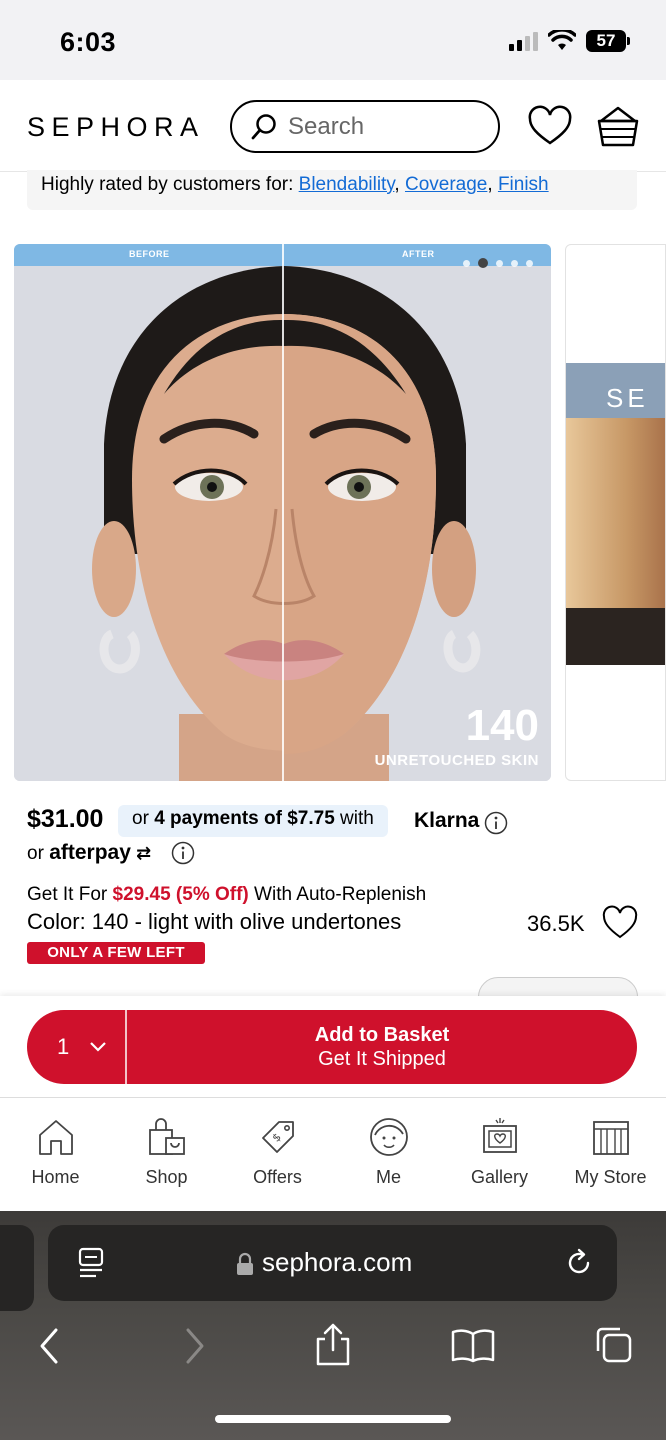 The image size is (666, 1440). I want to click on add-to-basket-button: Add to Basket Get It Shipped, so click(382, 1047).